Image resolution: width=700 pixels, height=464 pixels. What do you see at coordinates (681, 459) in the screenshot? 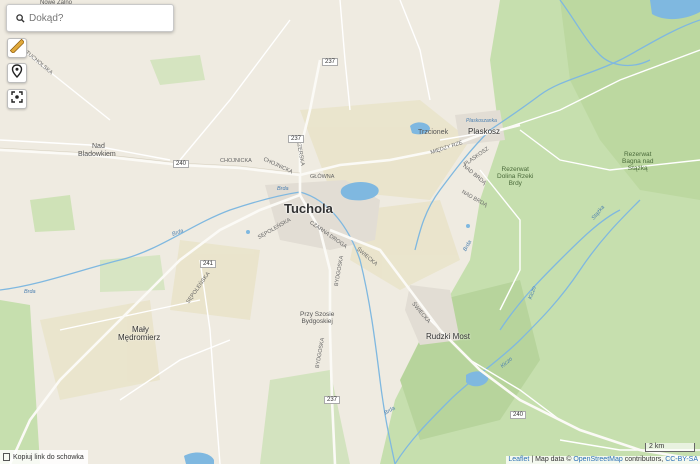
I see `license-link: CC-BY-SA` at bounding box center [681, 459].